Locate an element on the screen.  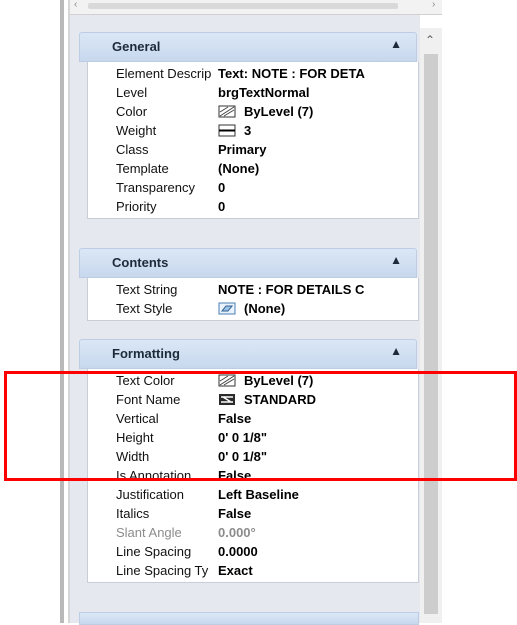
property-label: Element Descrip is located at coordinates (164, 73).